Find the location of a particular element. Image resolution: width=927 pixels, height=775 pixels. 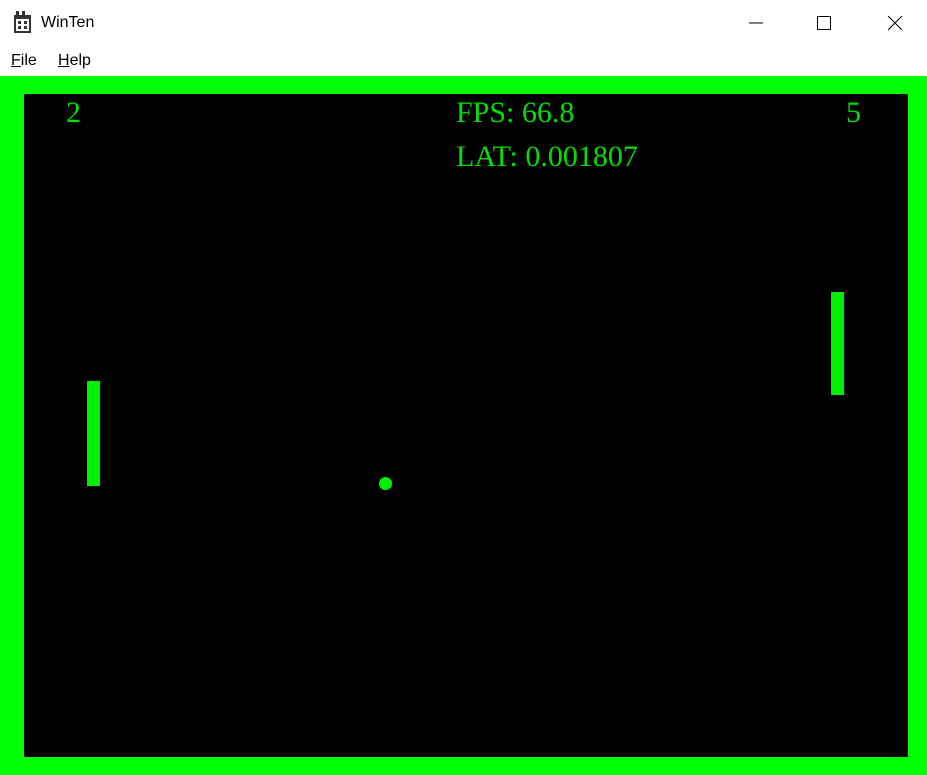

app-icon is located at coordinates (22, 22).